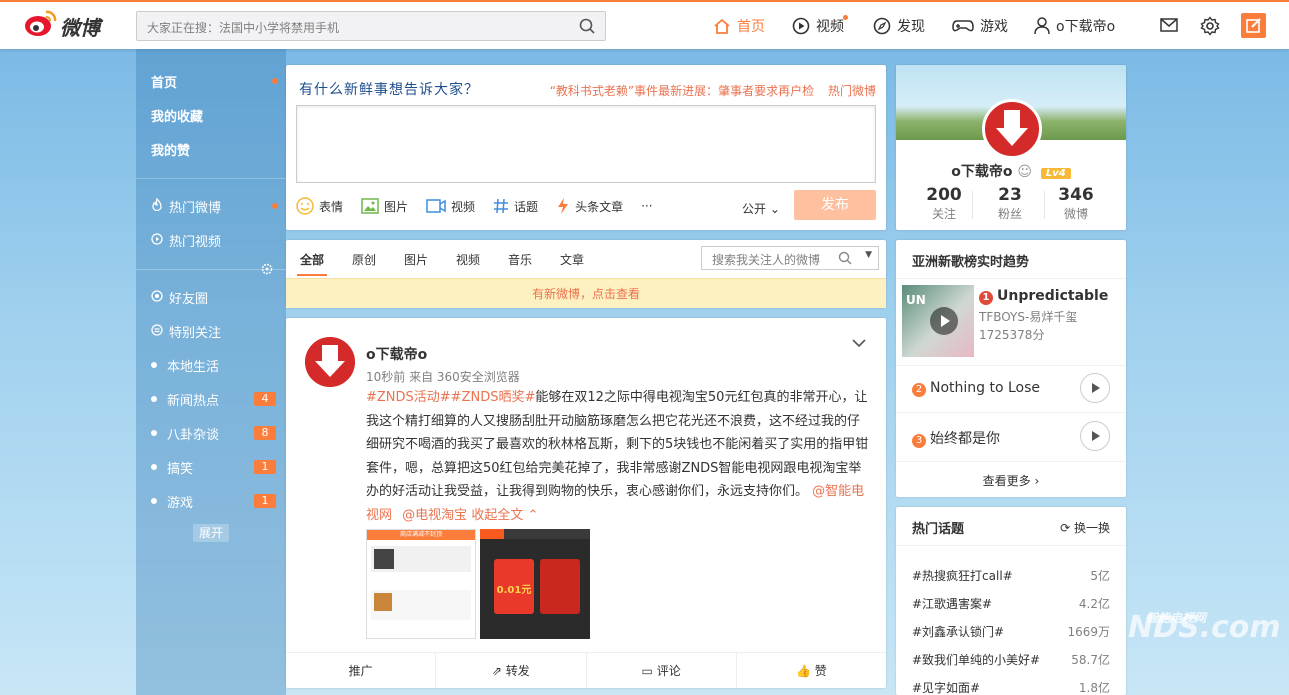  I want to click on sidebar-item-label: 新闻热点, so click(193, 401).